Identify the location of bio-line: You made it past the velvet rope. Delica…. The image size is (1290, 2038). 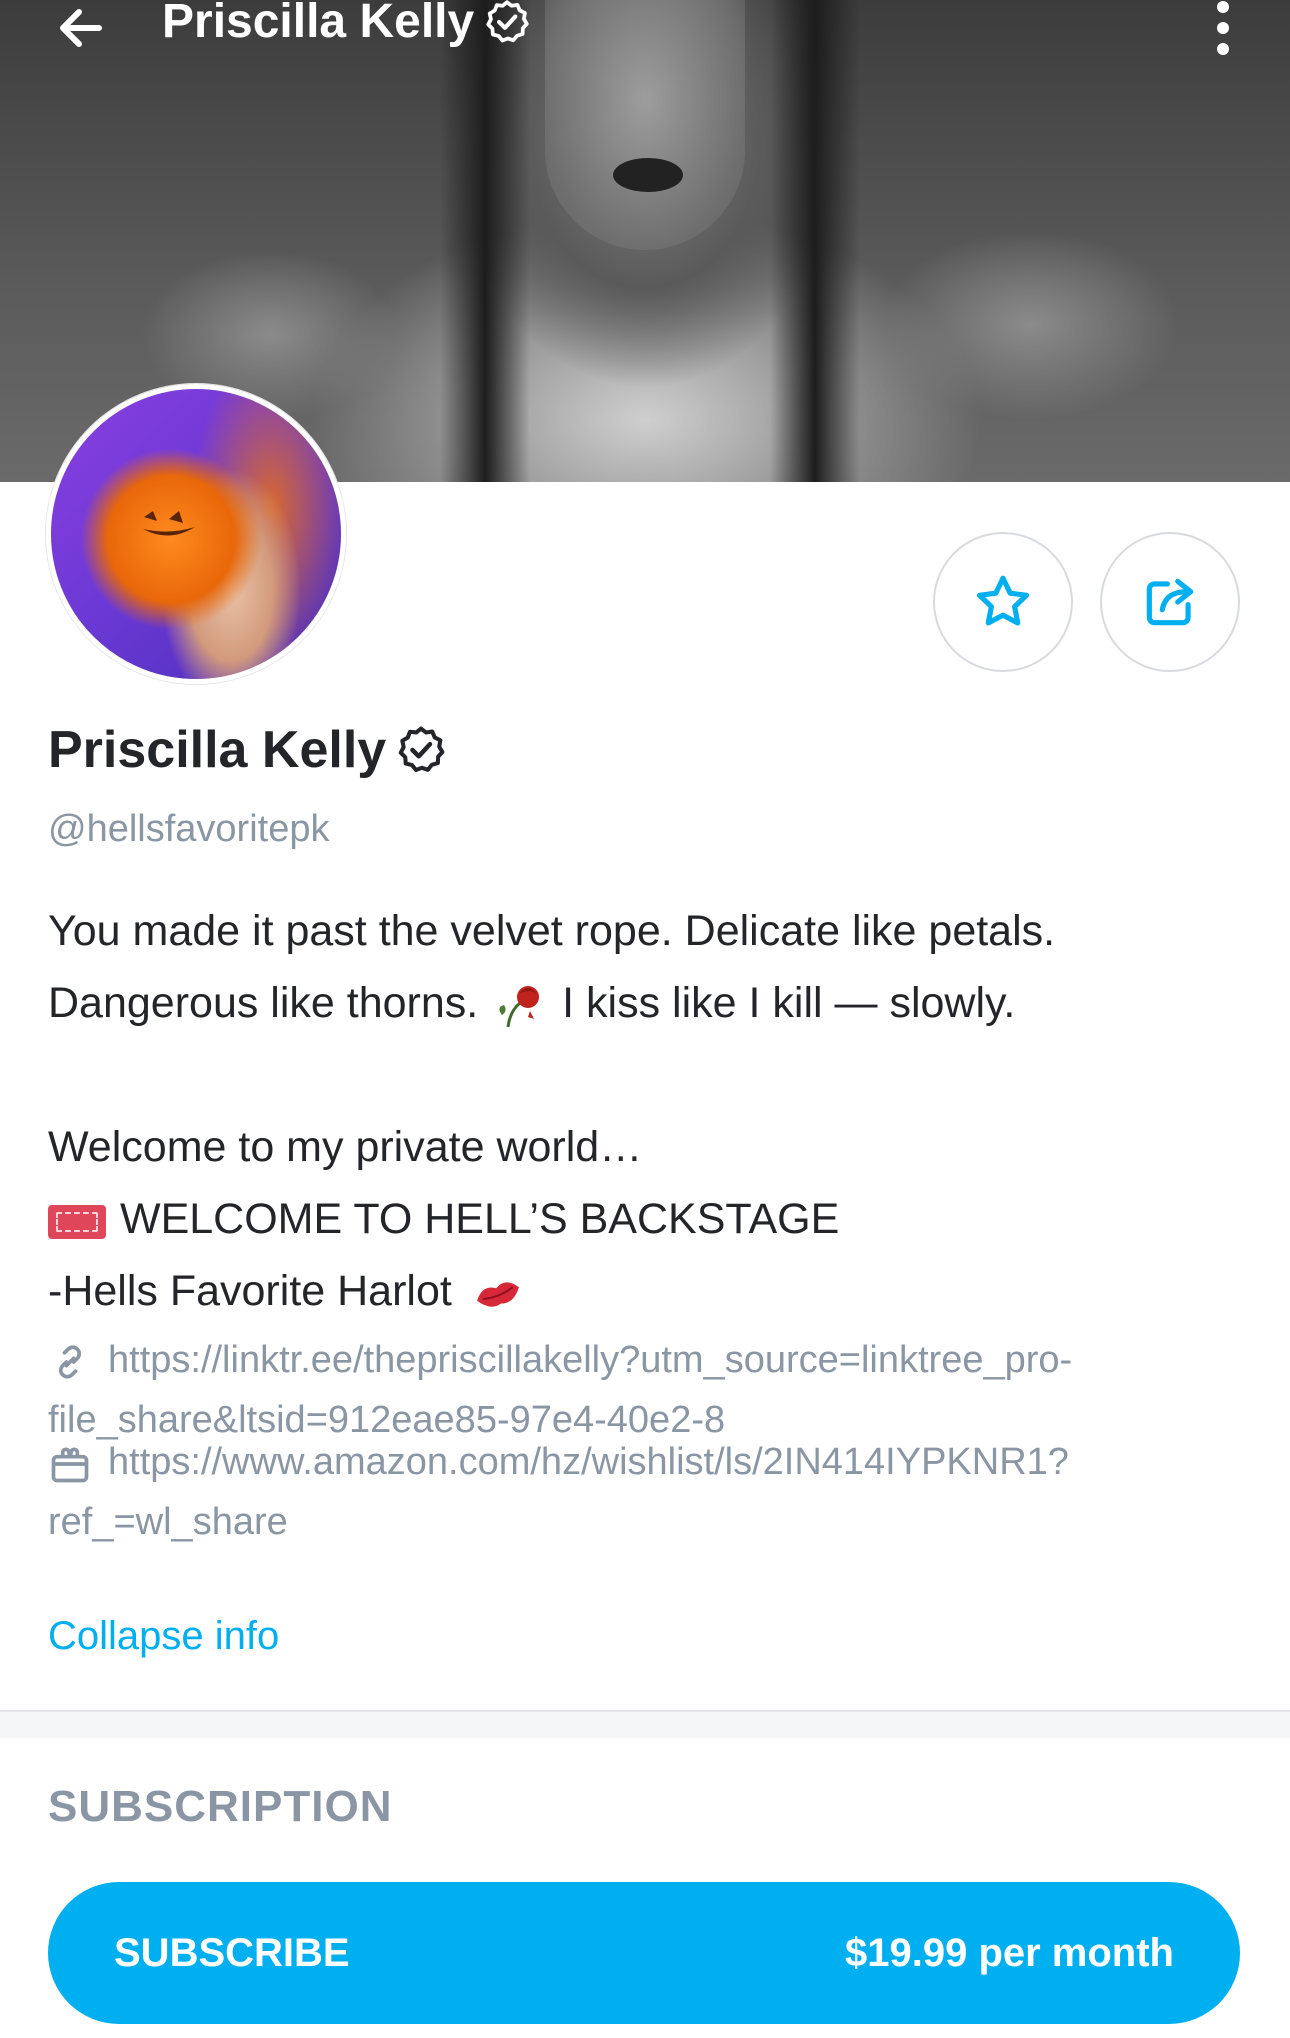
(552, 931).